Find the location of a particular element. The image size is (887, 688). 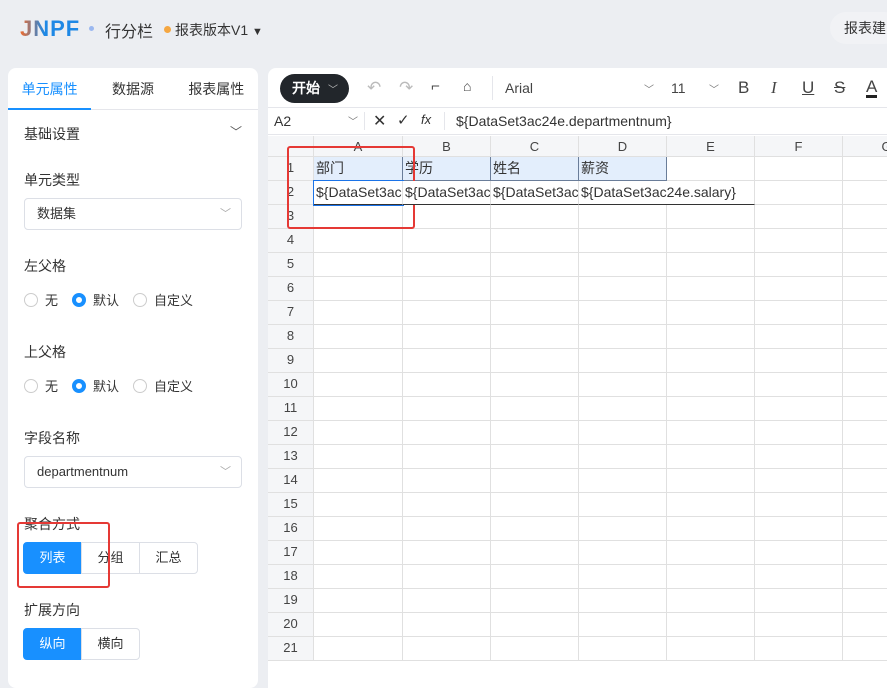

dir-horizontal-button: 横向 is located at coordinates (110, 644).